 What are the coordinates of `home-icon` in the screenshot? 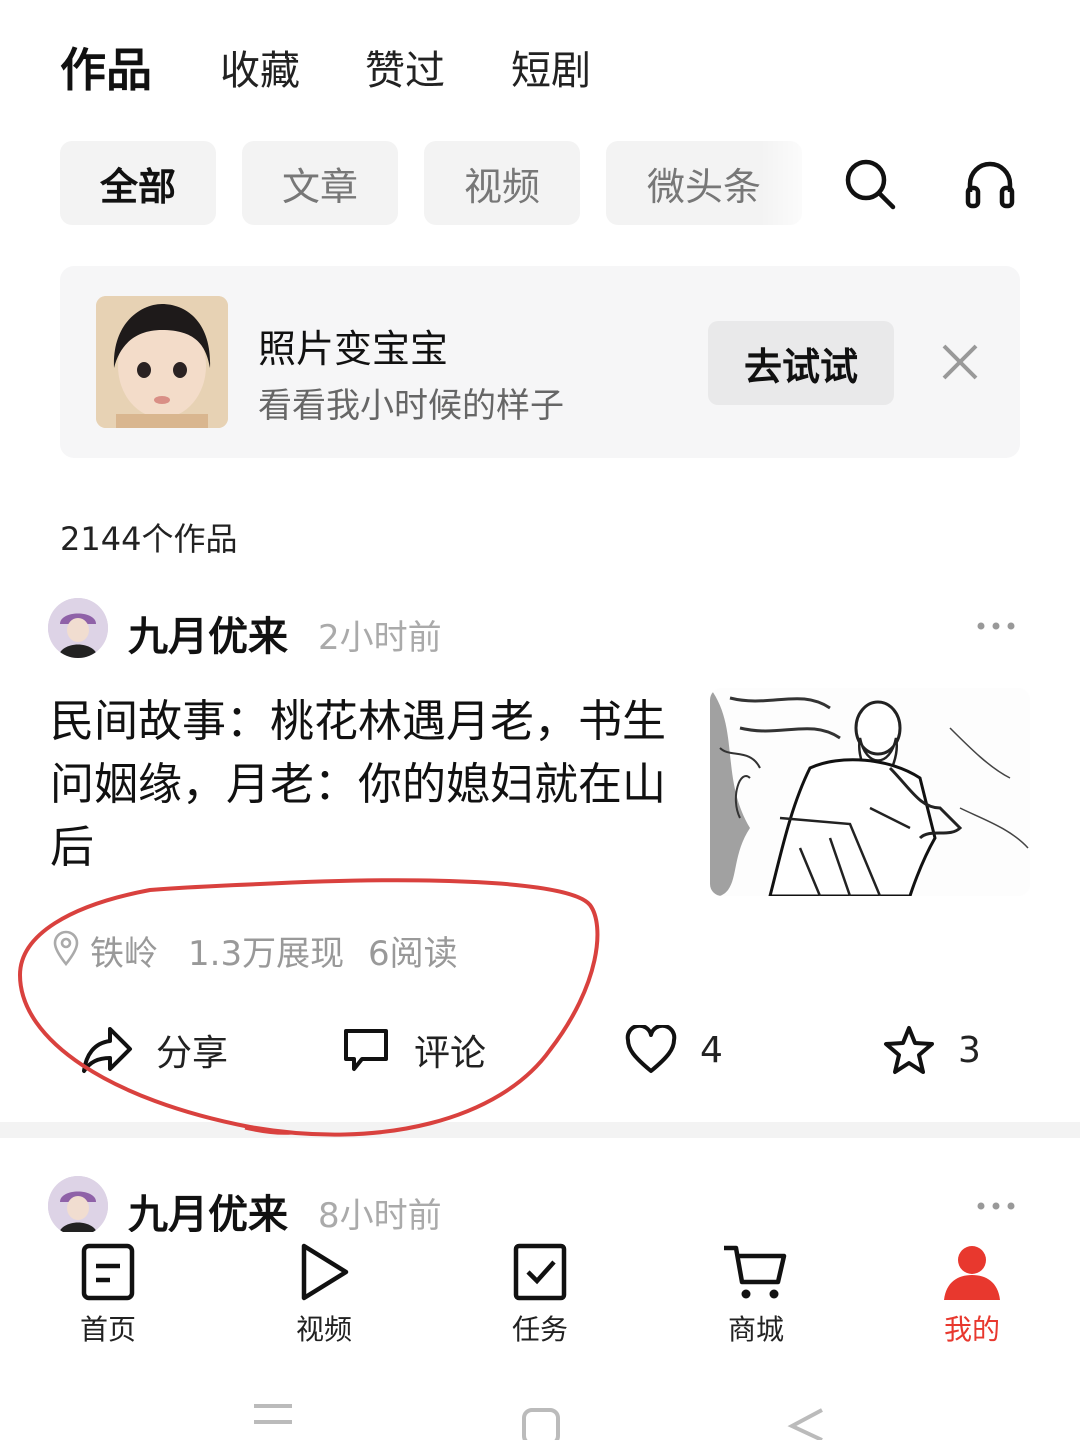 It's located at (541, 1426).